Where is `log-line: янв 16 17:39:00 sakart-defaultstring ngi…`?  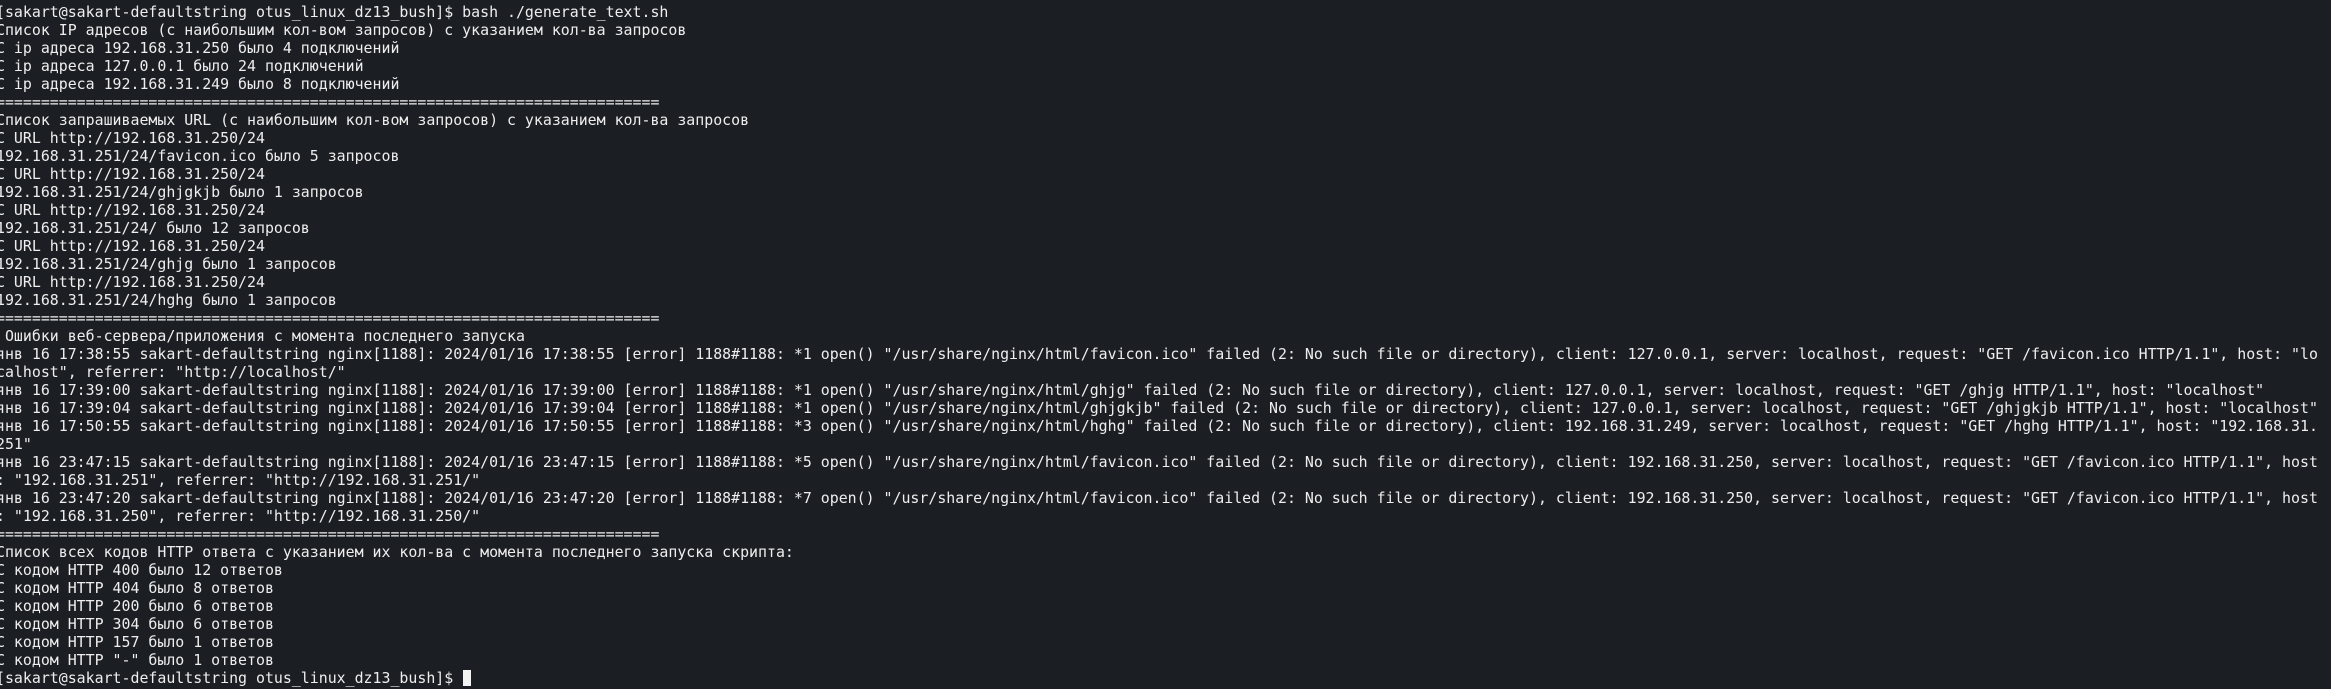
log-line: янв 16 17:39:00 sakart-defaultstring ngi… is located at coordinates (1132, 390).